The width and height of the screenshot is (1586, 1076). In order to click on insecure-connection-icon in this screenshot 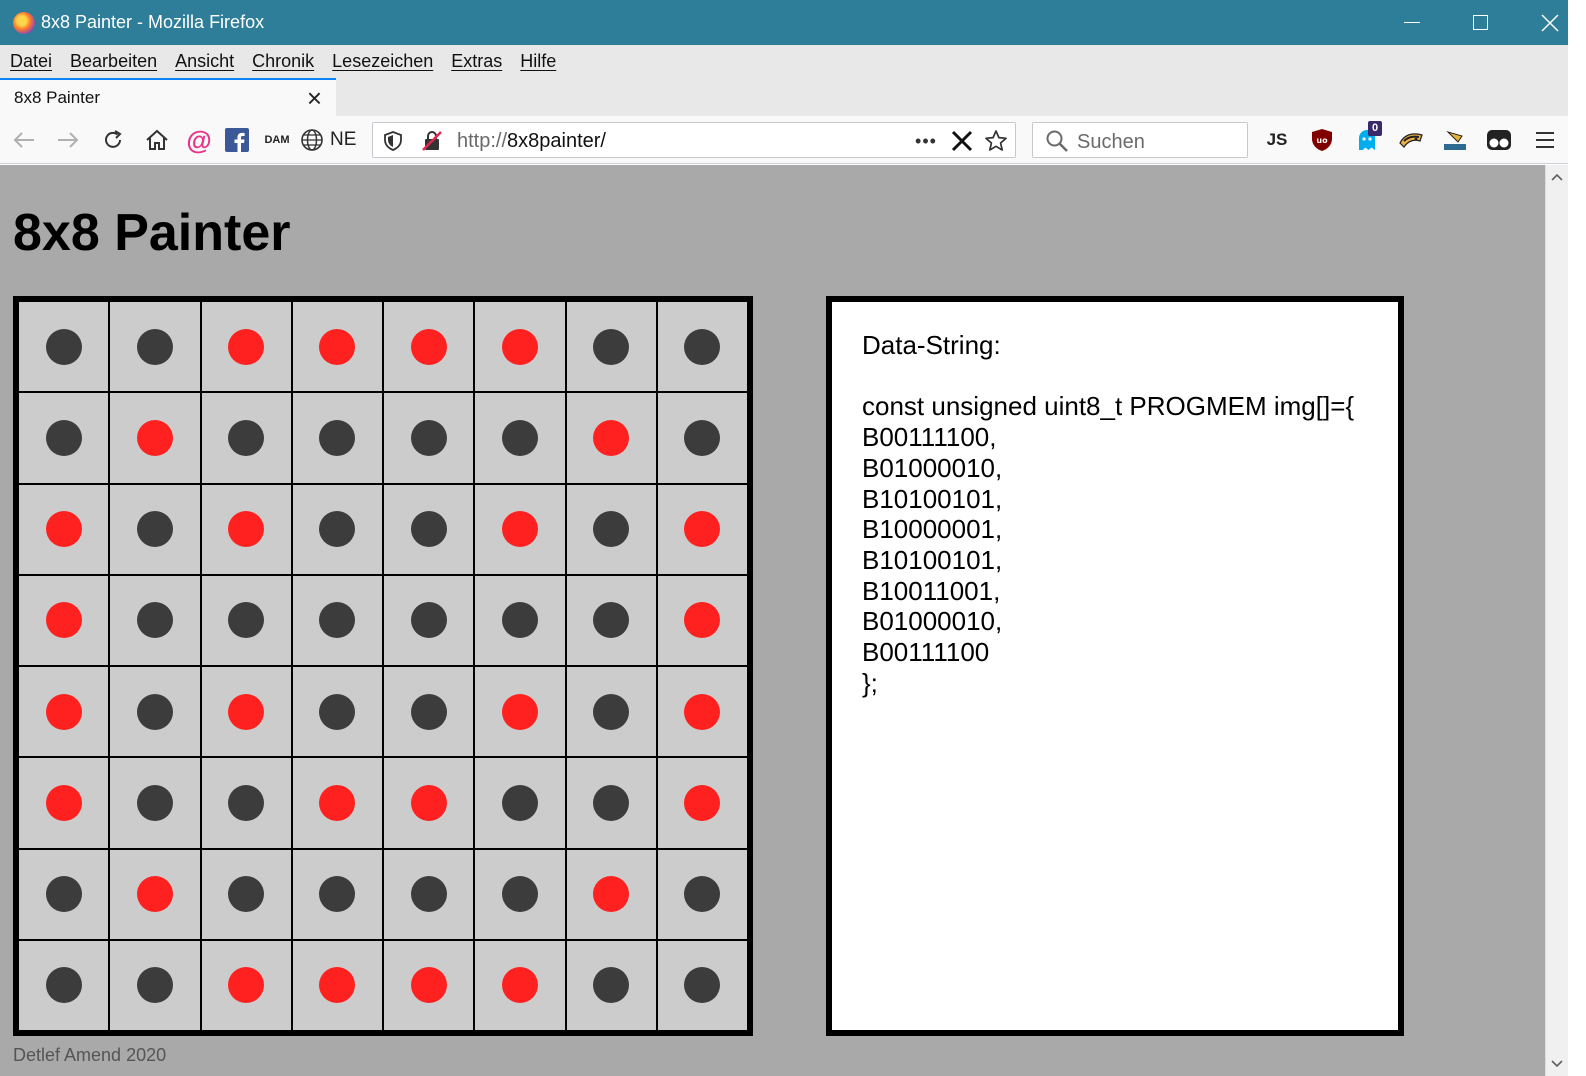, I will do `click(432, 141)`.